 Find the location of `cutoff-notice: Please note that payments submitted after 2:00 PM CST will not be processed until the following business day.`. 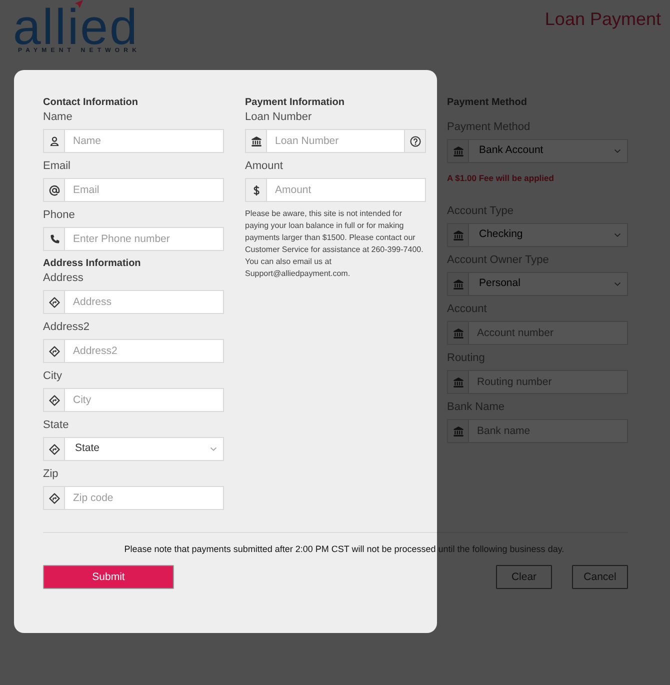

cutoff-notice: Please note that payments submitted after 2:00 PM CST will not be processed until the following business day. is located at coordinates (344, 549).